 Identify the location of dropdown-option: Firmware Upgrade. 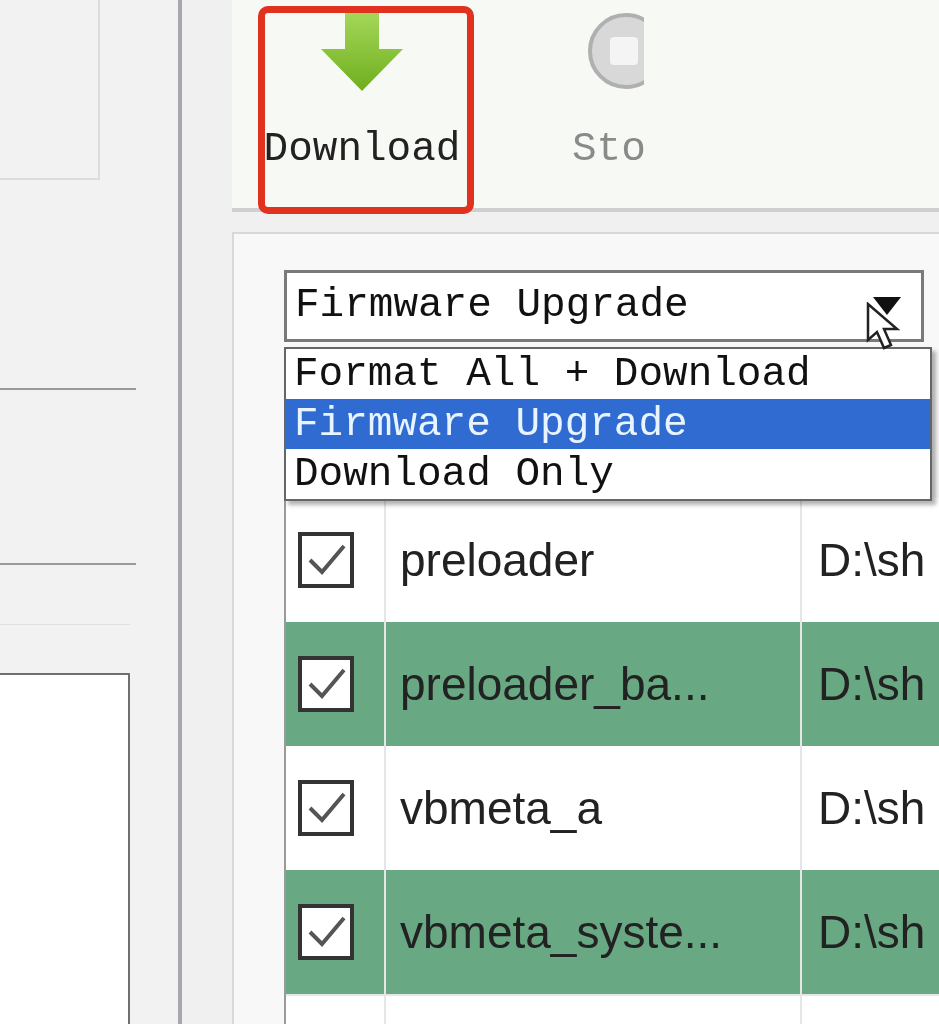
(608, 424).